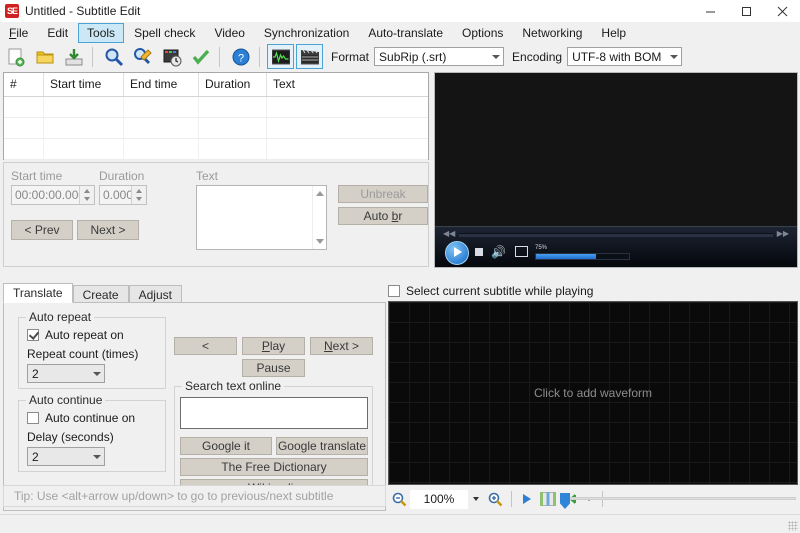 This screenshot has height=533, width=800. I want to click on help-icon: ?, so click(240, 56).